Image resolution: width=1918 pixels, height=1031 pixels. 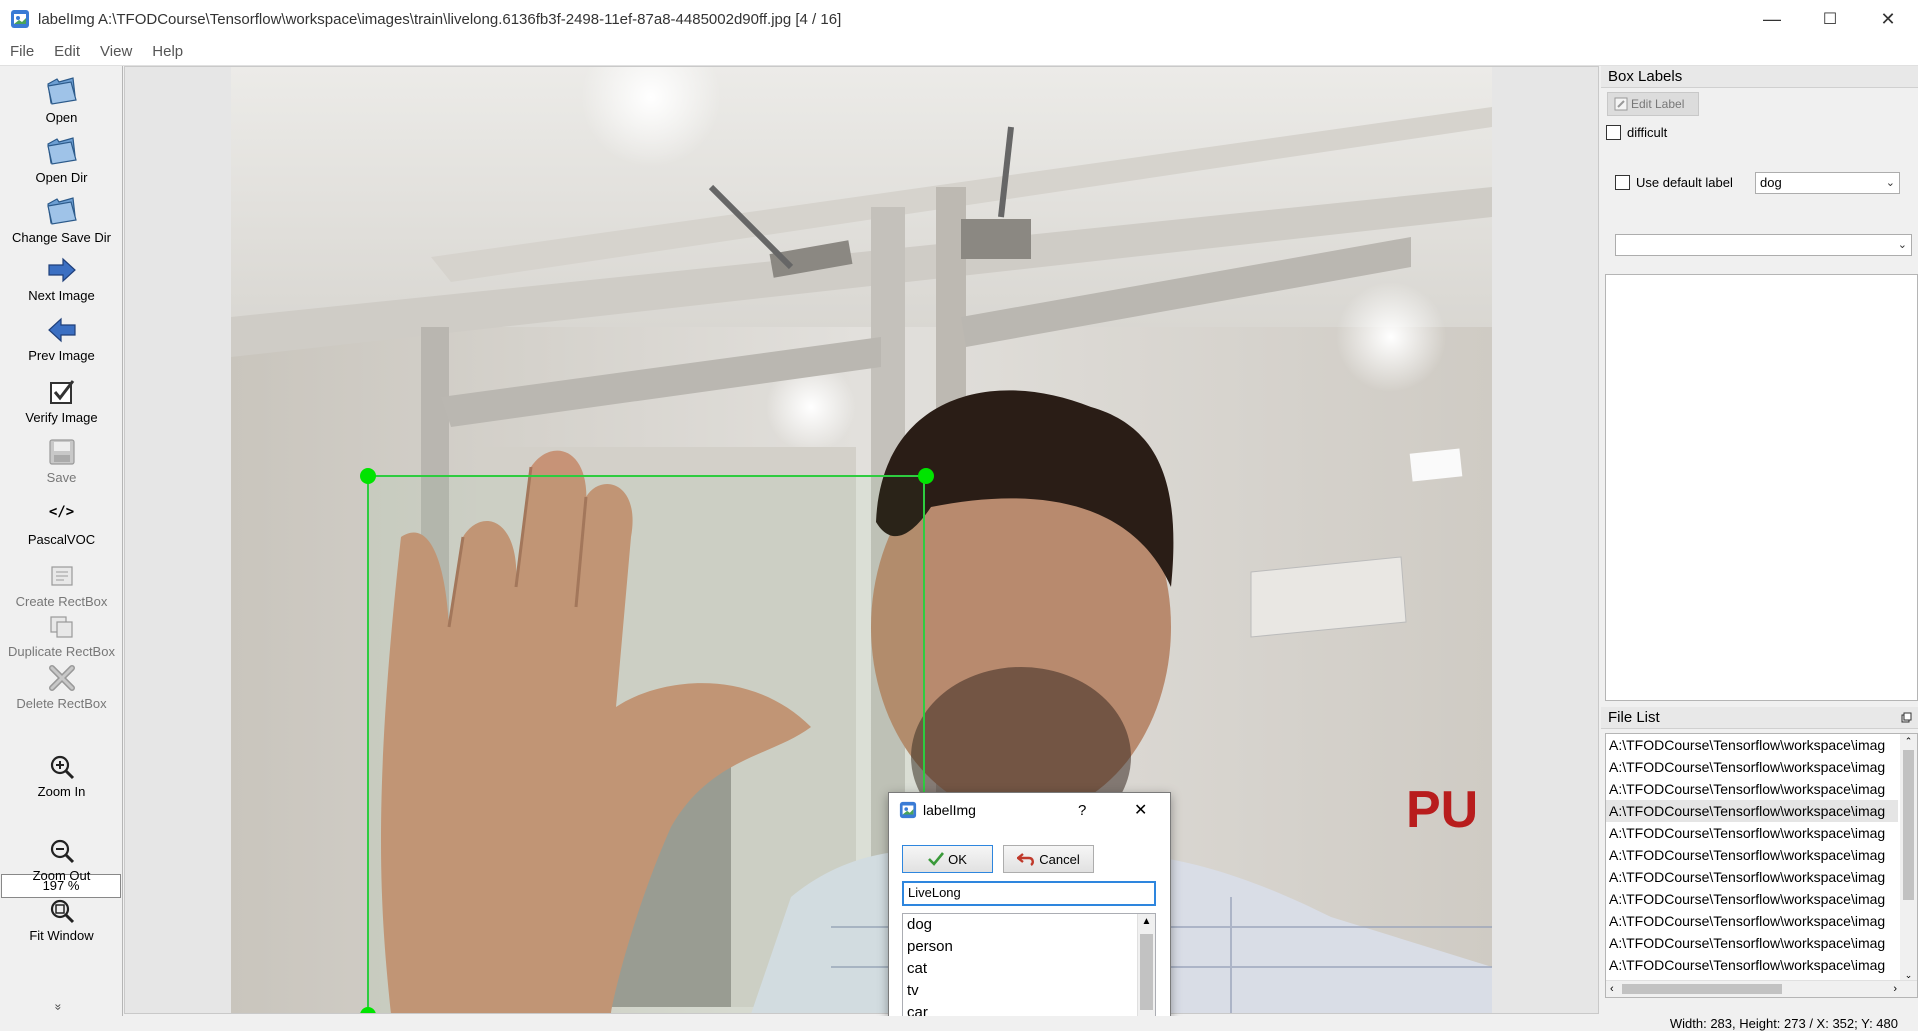 I want to click on menu-help: Help, so click(x=167, y=51).